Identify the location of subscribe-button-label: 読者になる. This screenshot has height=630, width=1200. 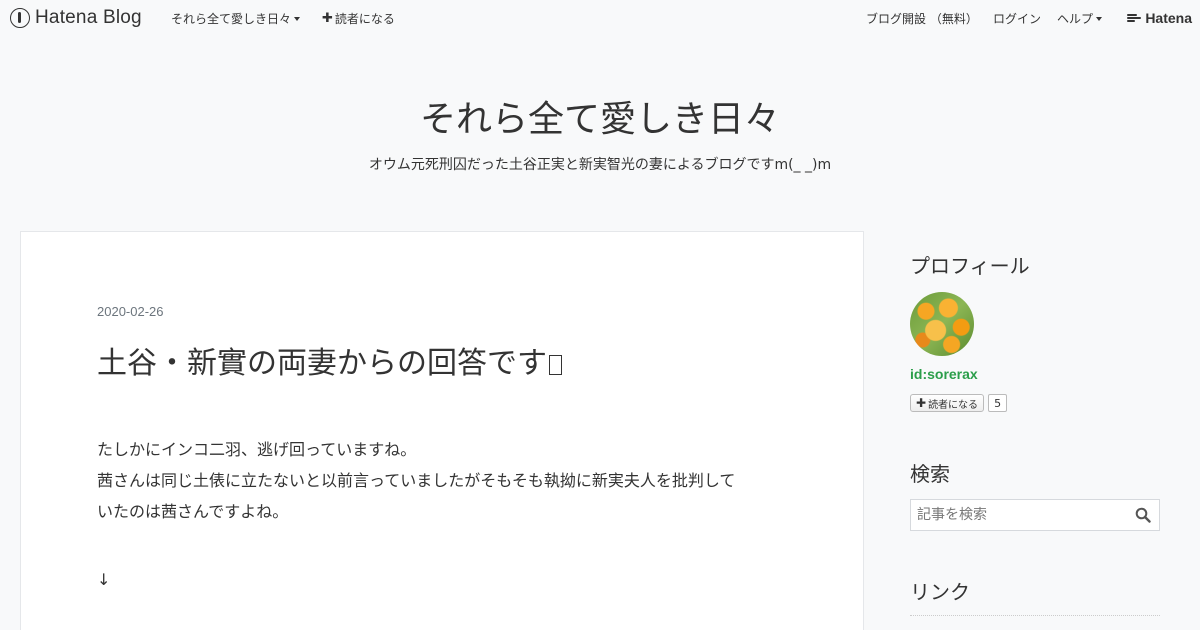
(953, 405).